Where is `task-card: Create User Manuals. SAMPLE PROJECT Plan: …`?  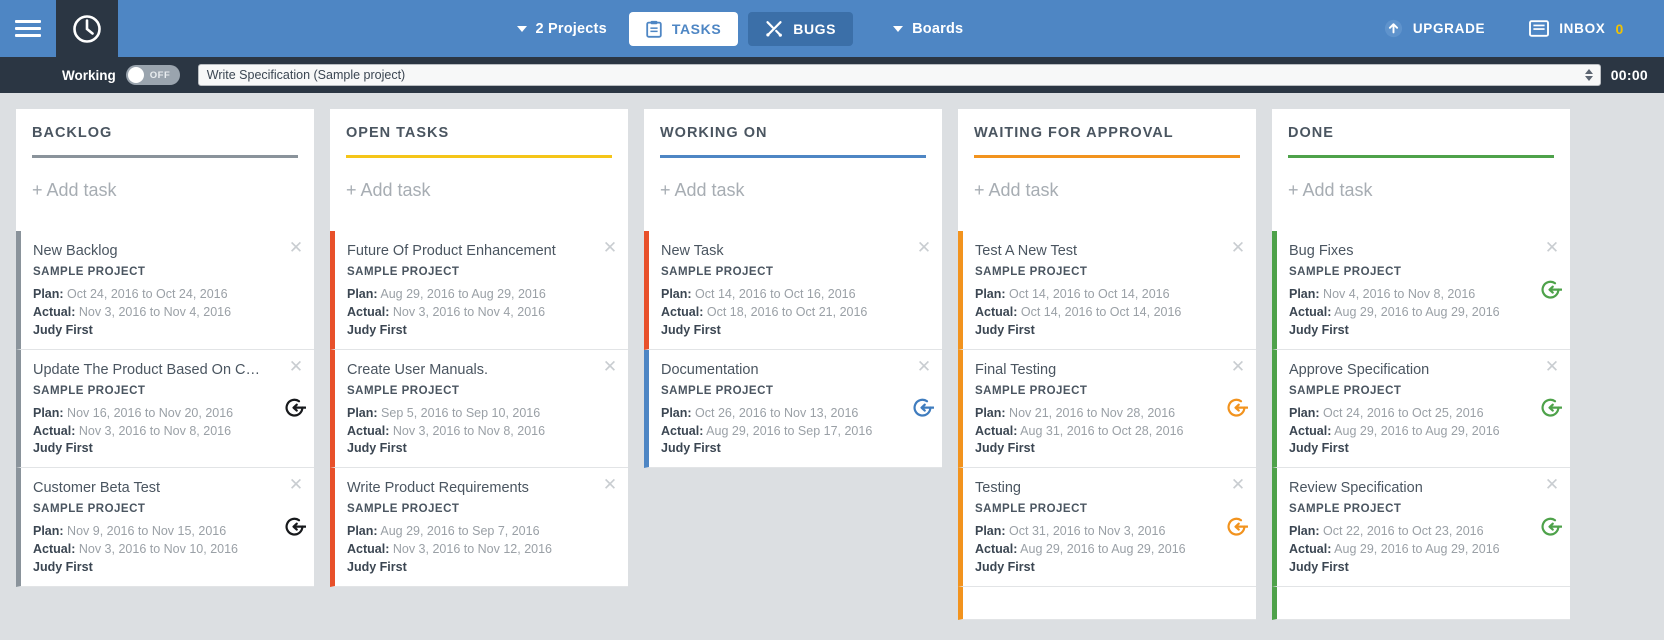
task-card: Create User Manuals. SAMPLE PROJECT Plan: … is located at coordinates (479, 409).